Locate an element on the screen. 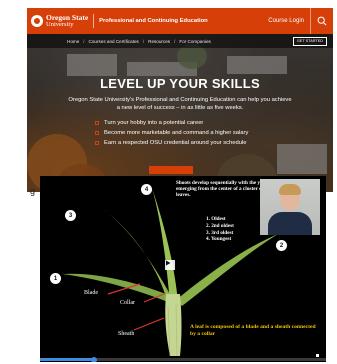 The image size is (337, 364). breadcrumb-home: Home is located at coordinates (73, 41).